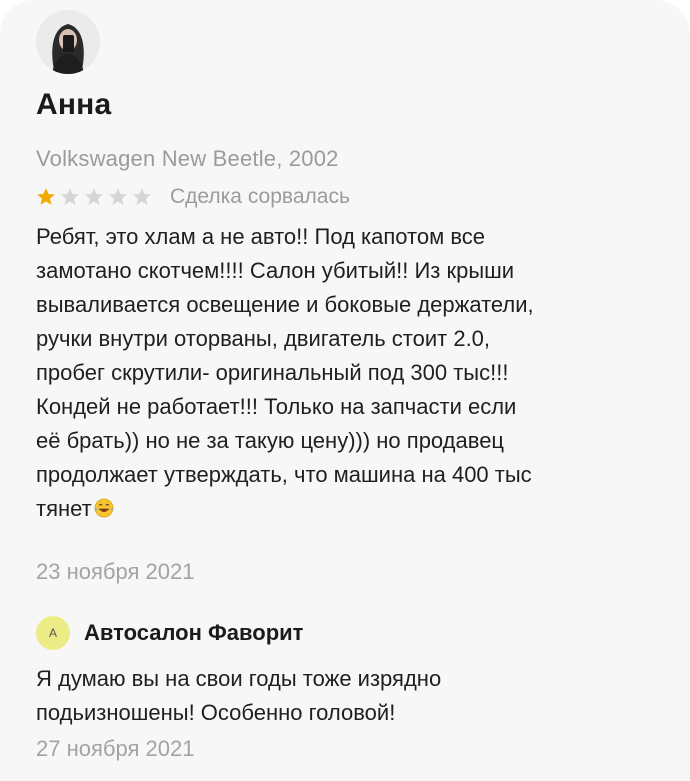  I want to click on rating-row: Сделка сорвалась, so click(193, 197).